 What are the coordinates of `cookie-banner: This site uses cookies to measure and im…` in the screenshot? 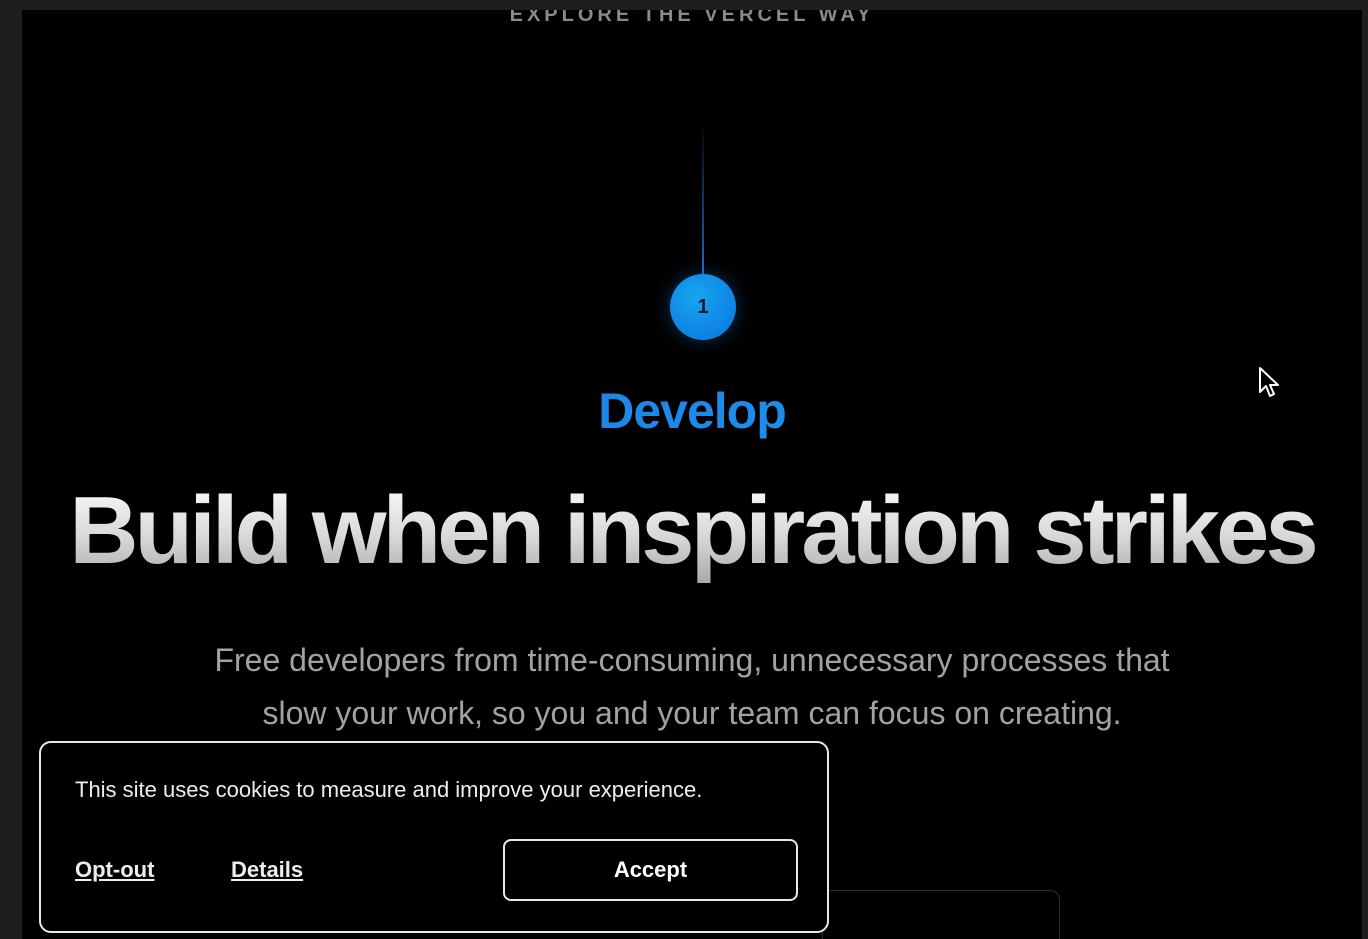 It's located at (434, 837).